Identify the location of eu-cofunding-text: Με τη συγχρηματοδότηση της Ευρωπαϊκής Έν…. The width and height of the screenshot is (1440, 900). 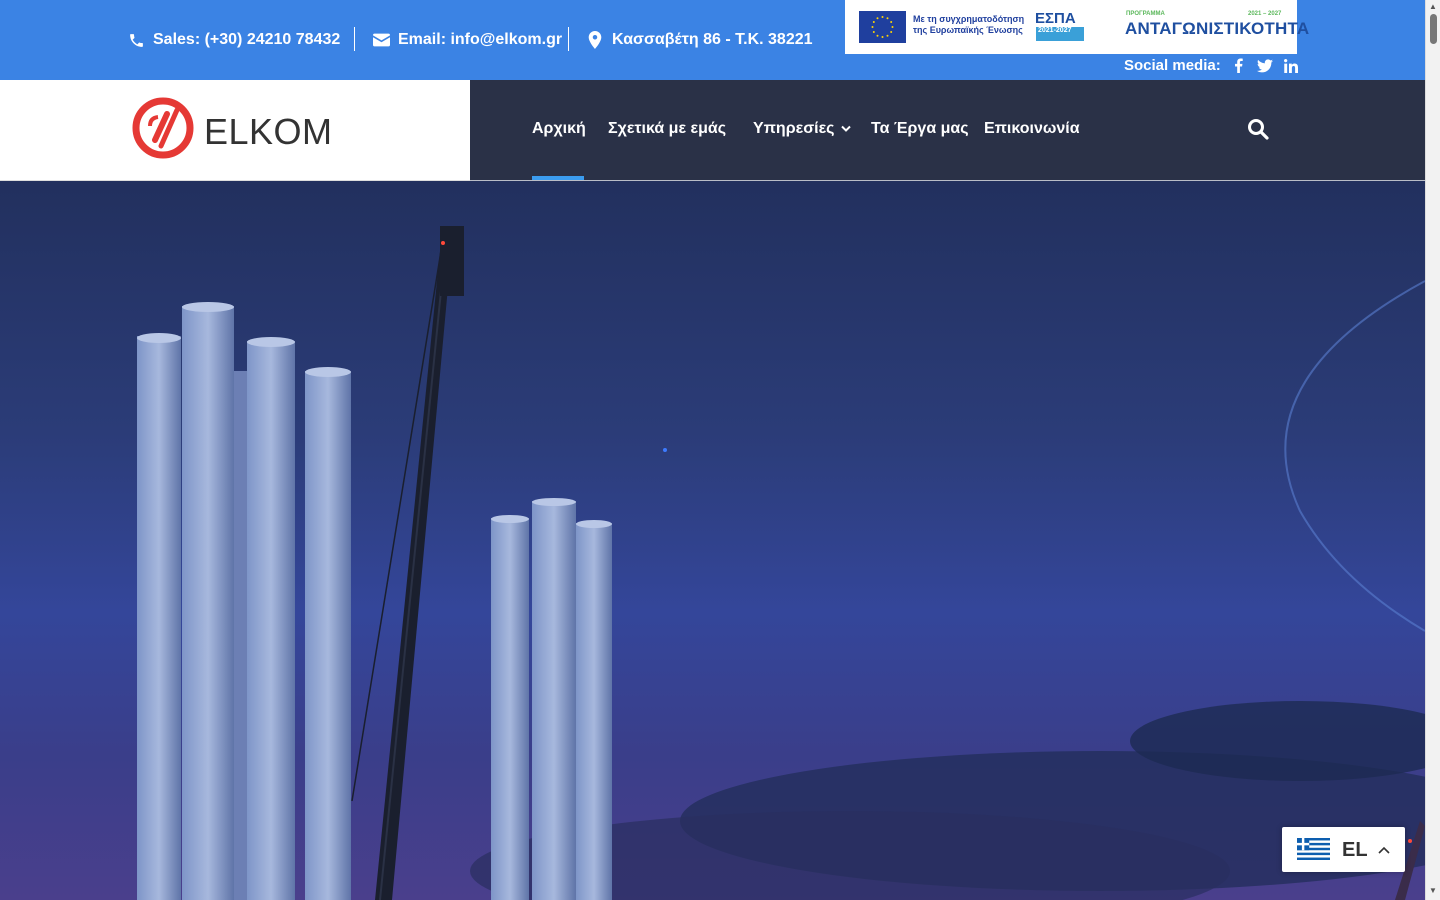
(969, 24).